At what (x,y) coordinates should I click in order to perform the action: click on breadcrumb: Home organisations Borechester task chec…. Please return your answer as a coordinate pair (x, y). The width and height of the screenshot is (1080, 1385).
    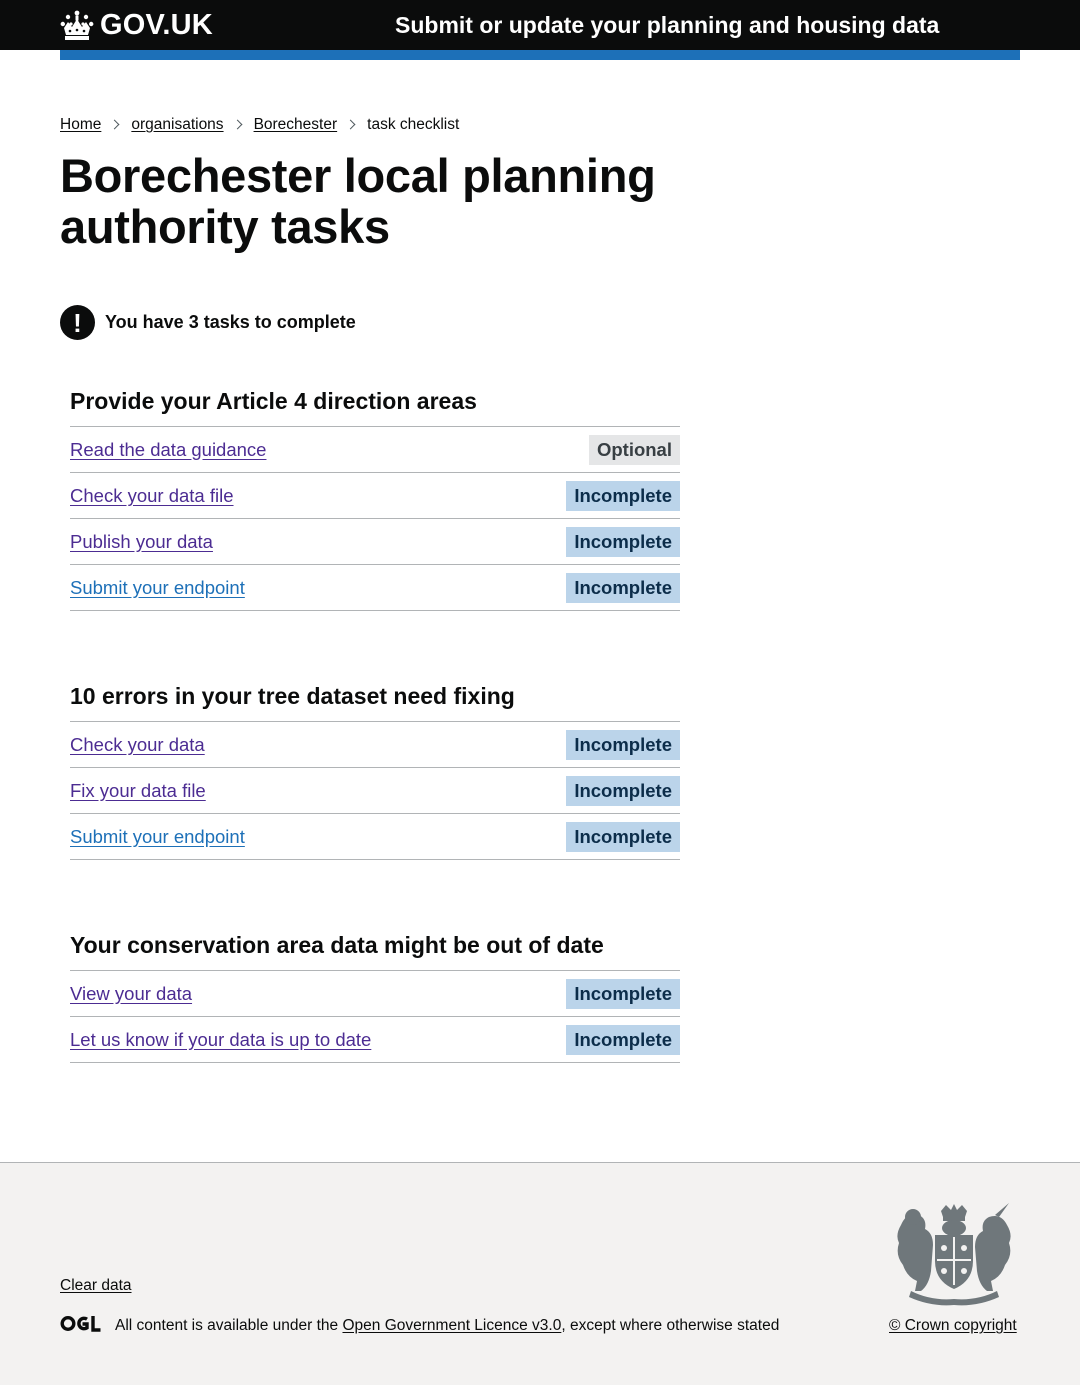
    Looking at the image, I should click on (259, 125).